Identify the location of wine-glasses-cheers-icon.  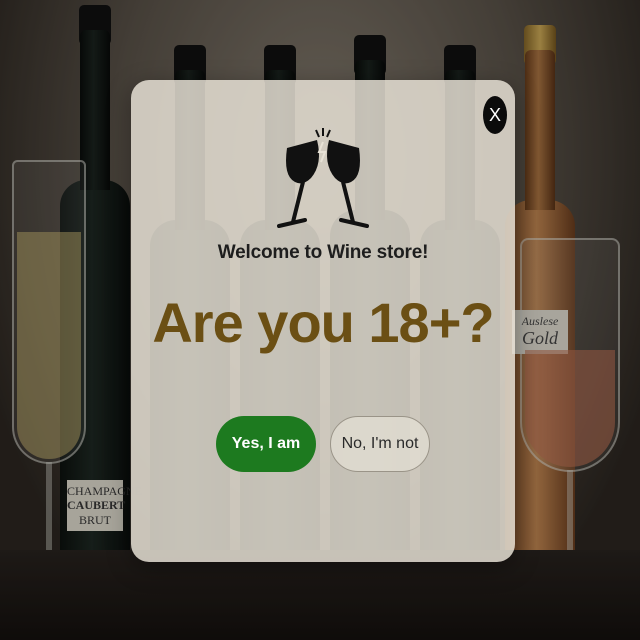
(323, 178).